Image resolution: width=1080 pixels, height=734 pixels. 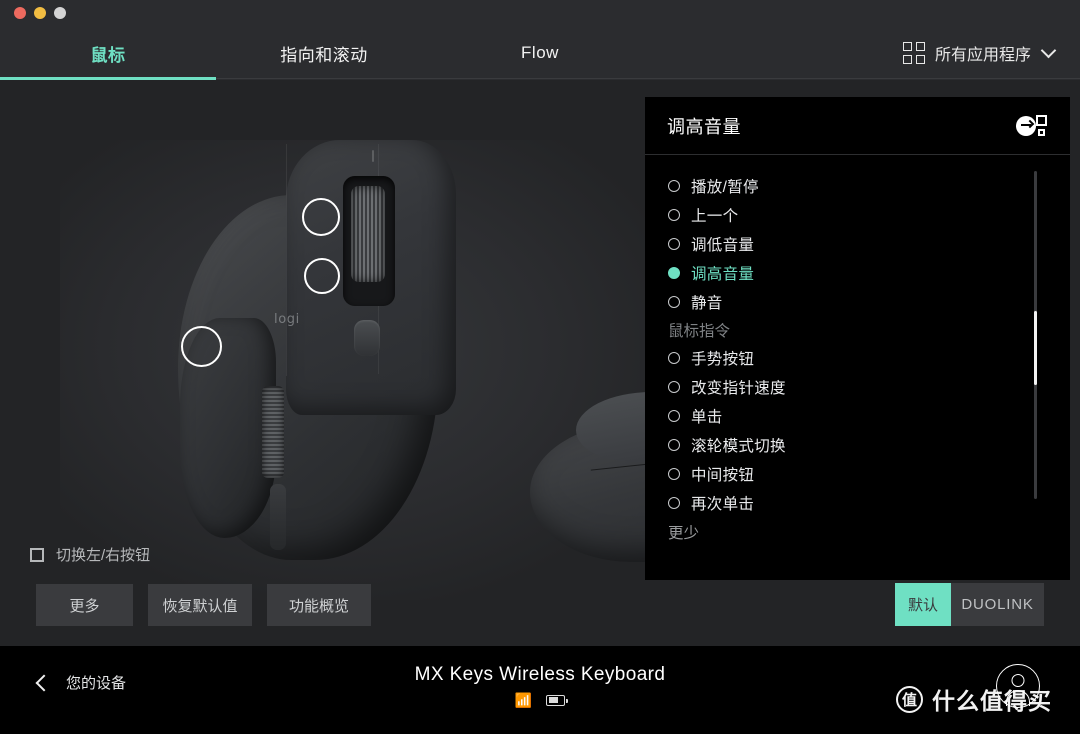 What do you see at coordinates (557, 700) in the screenshot?
I see `battery-icon` at bounding box center [557, 700].